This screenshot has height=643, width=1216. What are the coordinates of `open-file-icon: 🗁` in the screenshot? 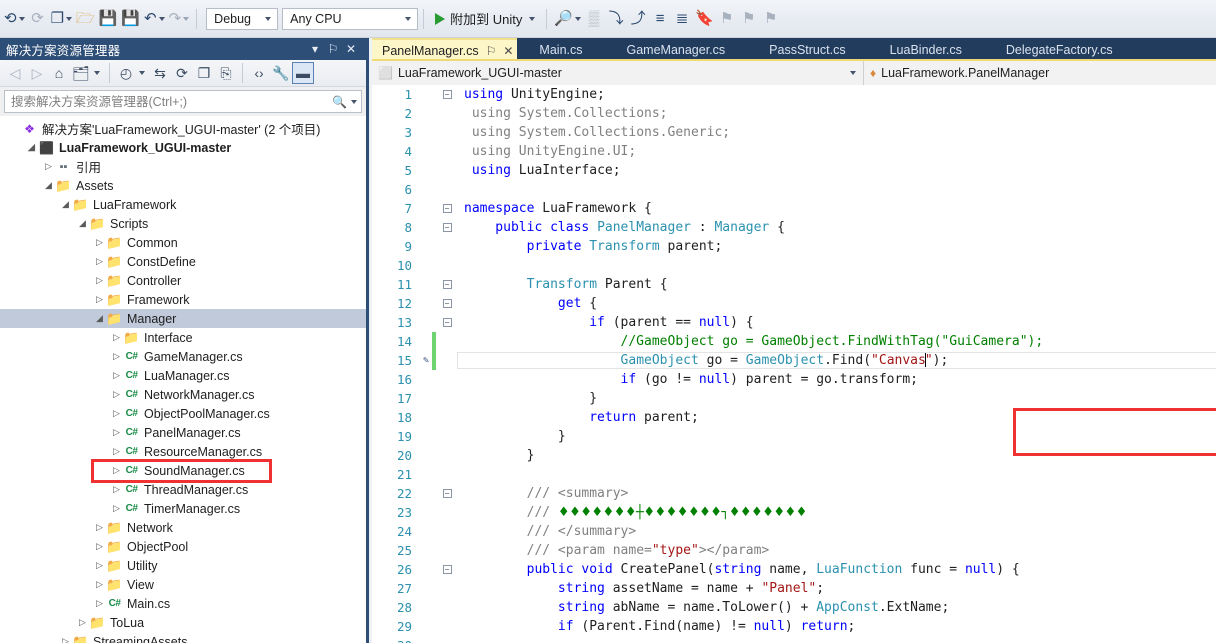 It's located at (85, 19).